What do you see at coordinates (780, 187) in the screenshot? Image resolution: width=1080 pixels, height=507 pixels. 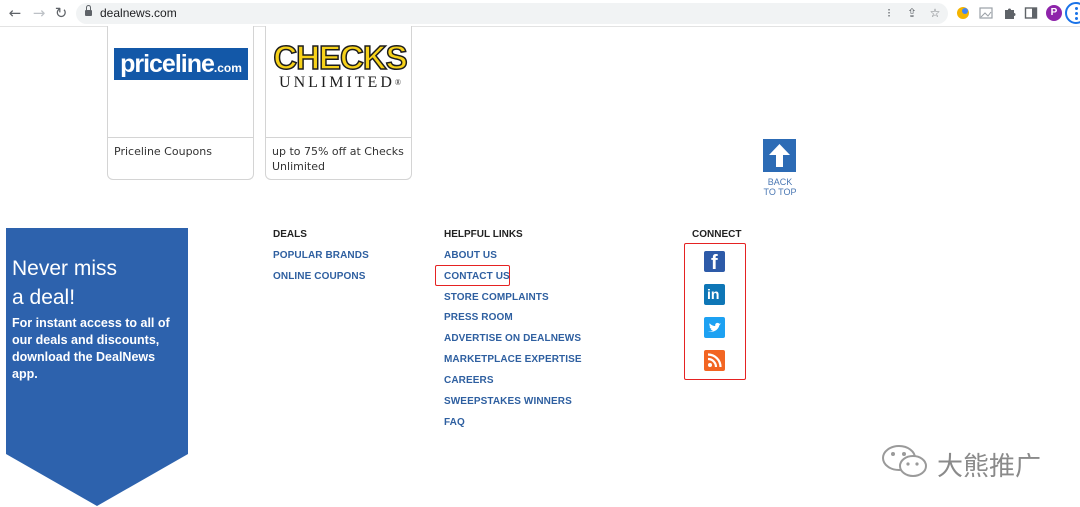 I see `back-to-top-label: BACK TO TOP` at bounding box center [780, 187].